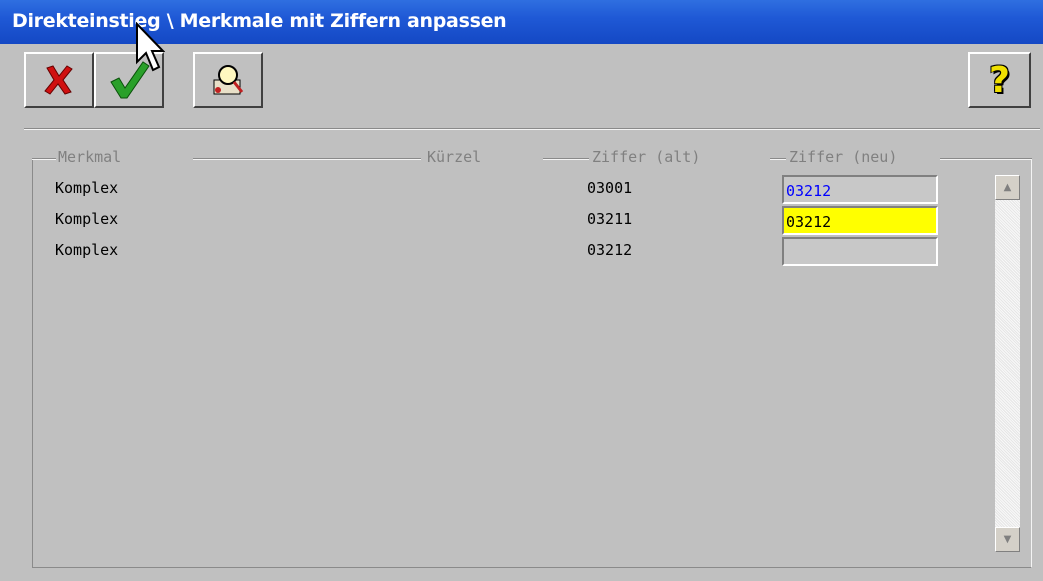  I want to click on red-x-icon, so click(58, 80).